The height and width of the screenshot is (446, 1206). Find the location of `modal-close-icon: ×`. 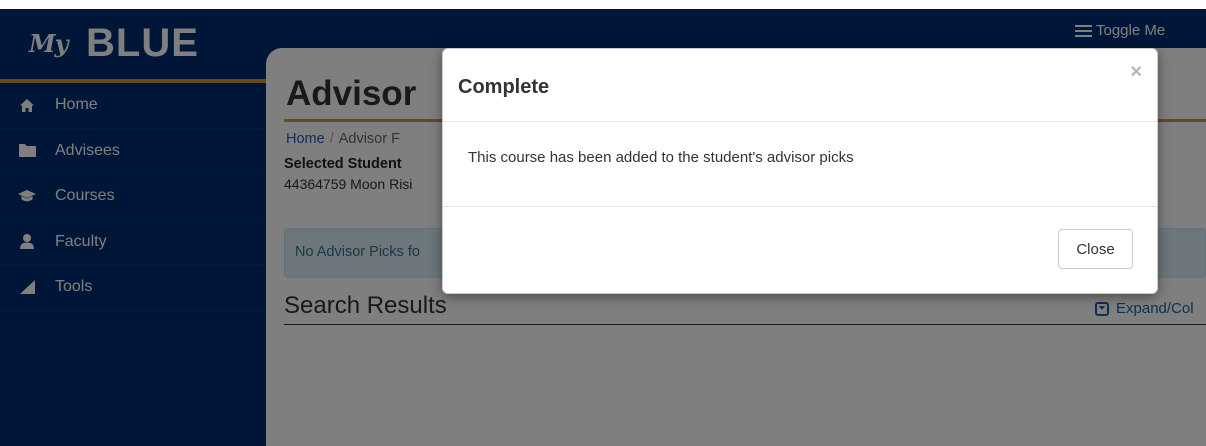

modal-close-icon: × is located at coordinates (1136, 72).